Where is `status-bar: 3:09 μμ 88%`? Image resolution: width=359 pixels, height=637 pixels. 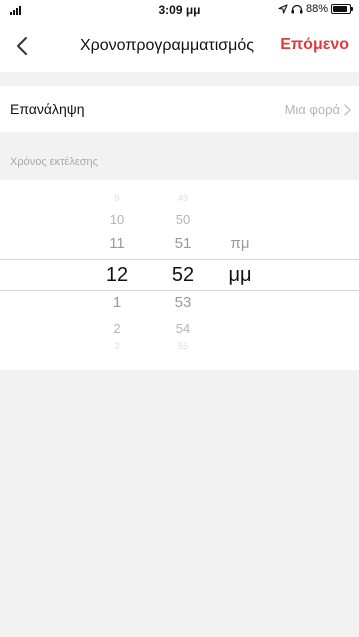
status-bar: 3:09 μμ 88% is located at coordinates (179, 10).